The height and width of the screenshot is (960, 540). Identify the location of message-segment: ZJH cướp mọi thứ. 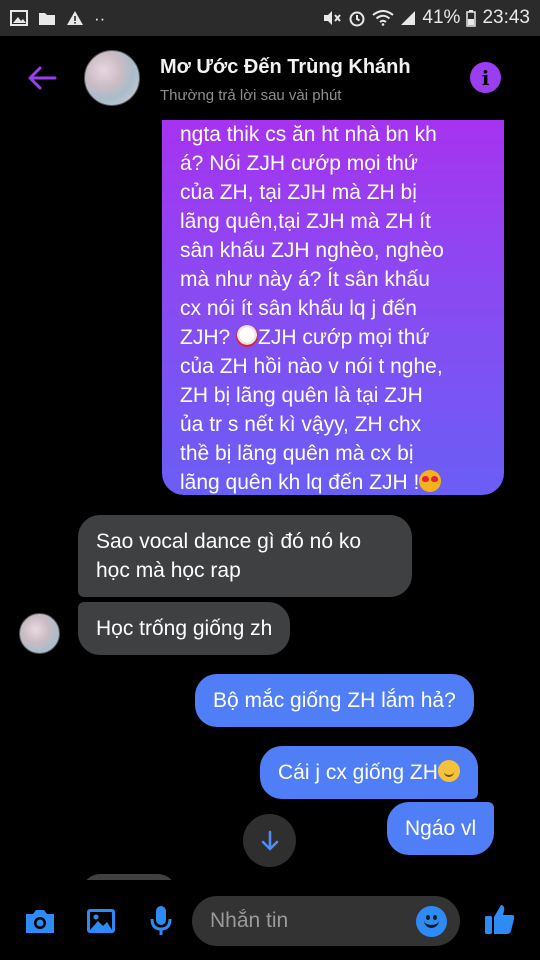
(344, 337).